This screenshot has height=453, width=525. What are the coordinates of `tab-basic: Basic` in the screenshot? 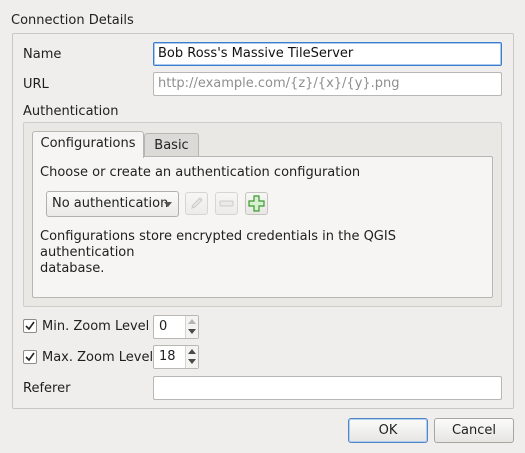 It's located at (171, 145).